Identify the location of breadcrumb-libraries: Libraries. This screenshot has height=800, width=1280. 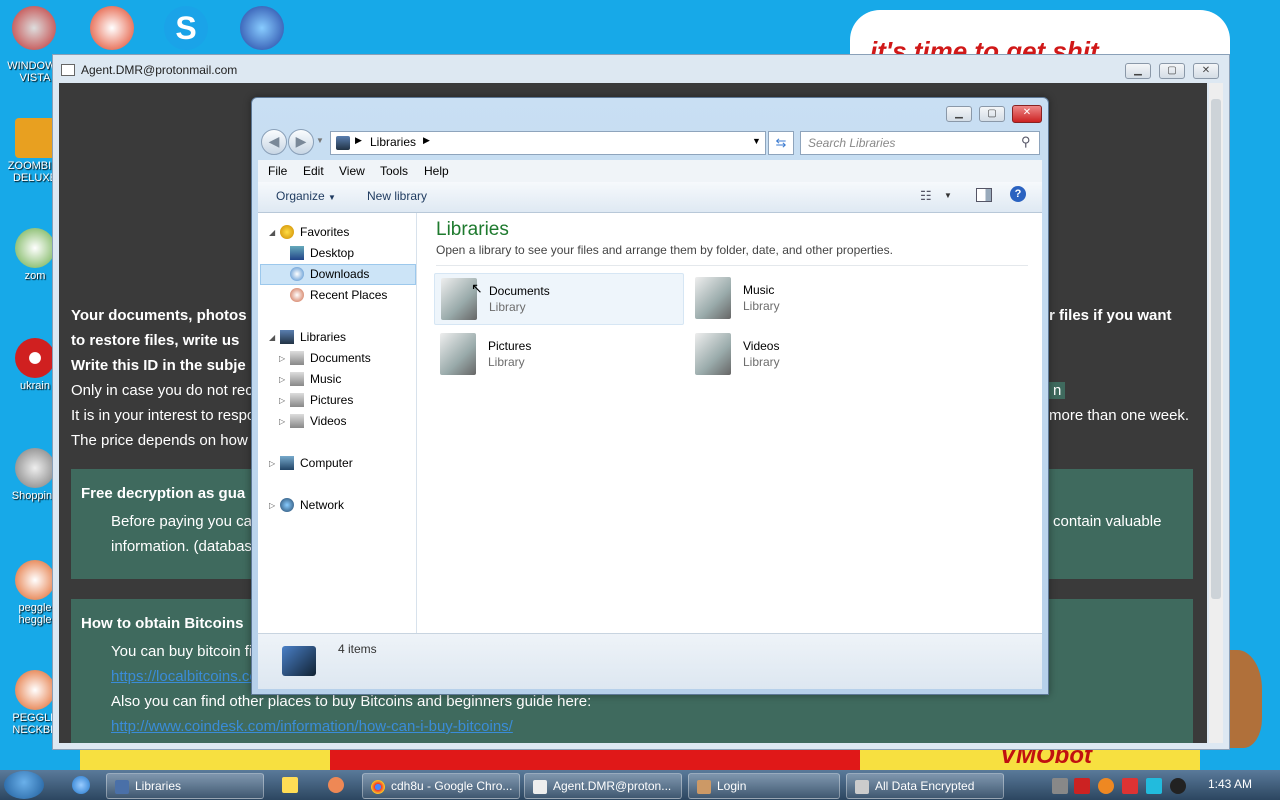
(393, 142).